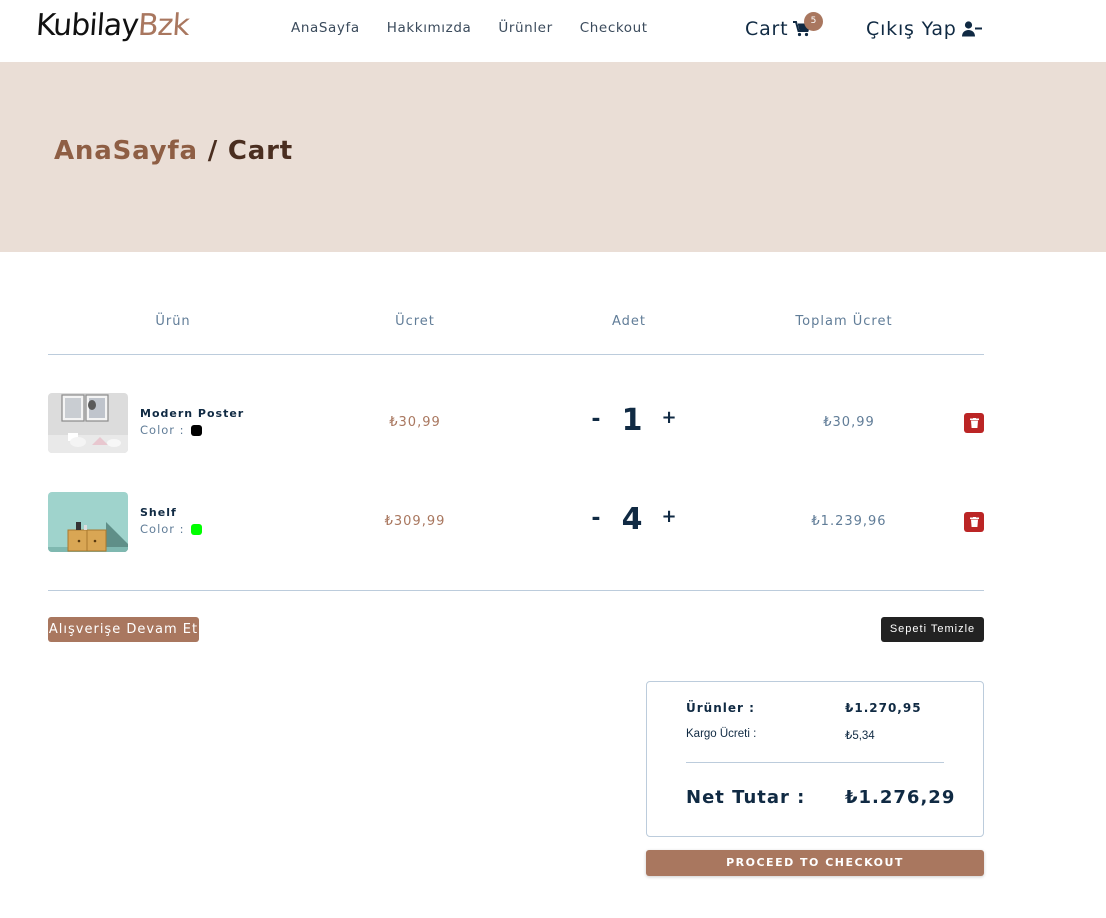 Image resolution: width=1106 pixels, height=918 pixels. I want to click on clear-cart-button: Sepeti Temizle, so click(932, 629).